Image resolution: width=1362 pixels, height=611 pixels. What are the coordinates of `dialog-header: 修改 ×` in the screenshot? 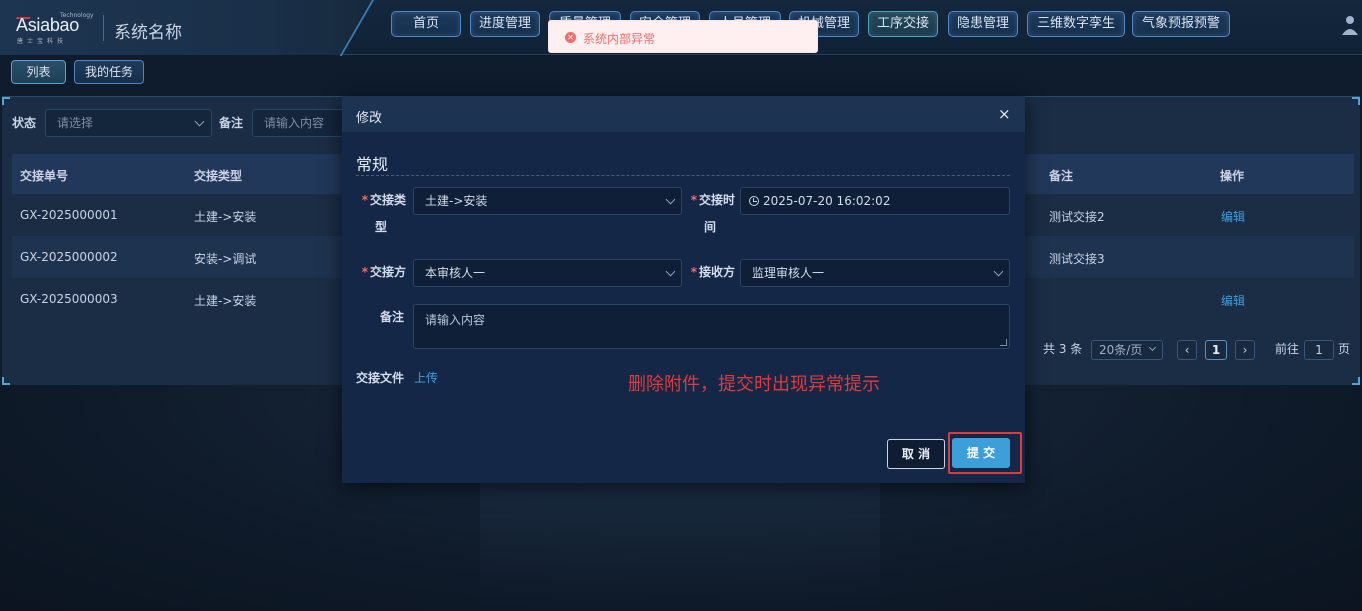 It's located at (683, 114).